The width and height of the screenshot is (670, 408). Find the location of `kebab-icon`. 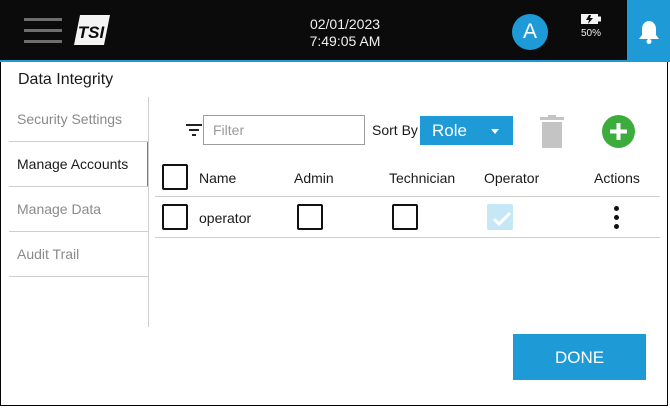

kebab-icon is located at coordinates (617, 218).